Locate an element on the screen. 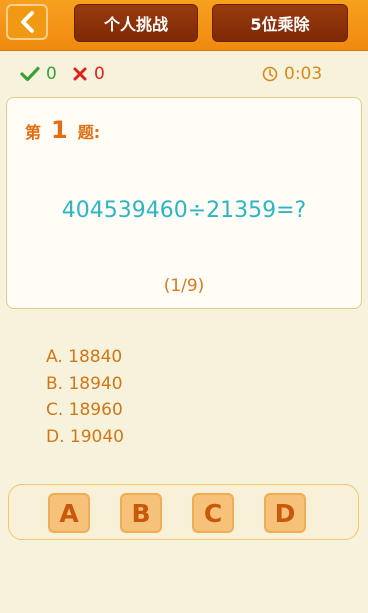 The width and height of the screenshot is (368, 613). option-a: A. 18840 is located at coordinates (84, 357).